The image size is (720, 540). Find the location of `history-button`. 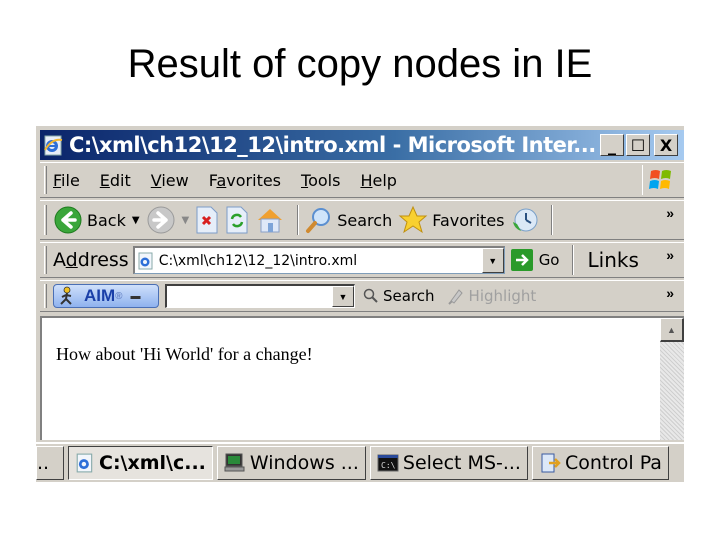

history-button is located at coordinates (525, 220).